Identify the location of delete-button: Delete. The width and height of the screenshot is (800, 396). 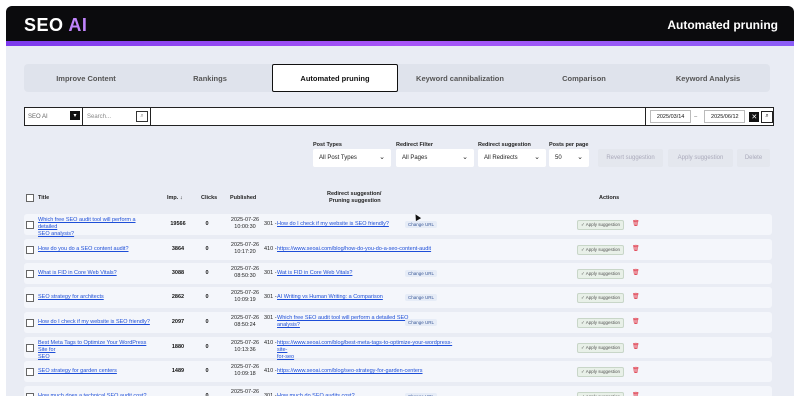
(753, 158).